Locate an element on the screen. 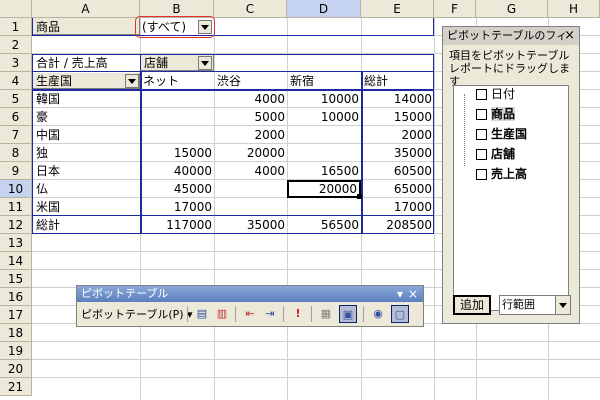  toolbar-titlebar: ピボットテーブル ▾ × is located at coordinates (250, 294).